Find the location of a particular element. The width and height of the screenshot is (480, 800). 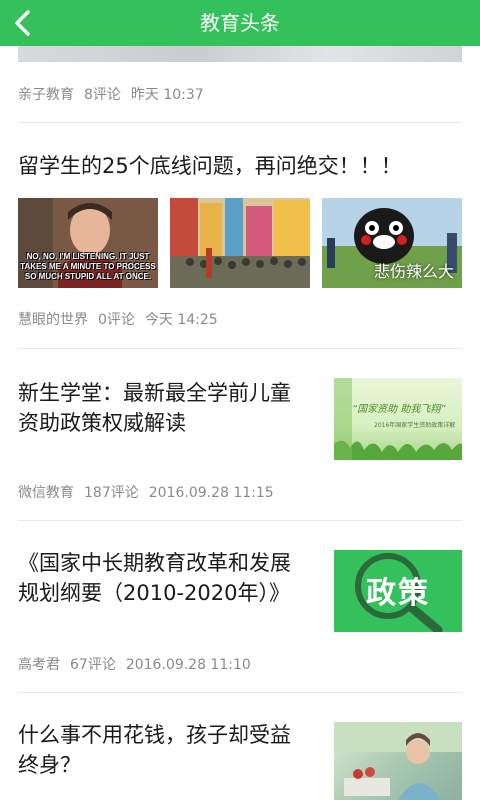

article-time: 2016.09.28 11:10 is located at coordinates (188, 665).